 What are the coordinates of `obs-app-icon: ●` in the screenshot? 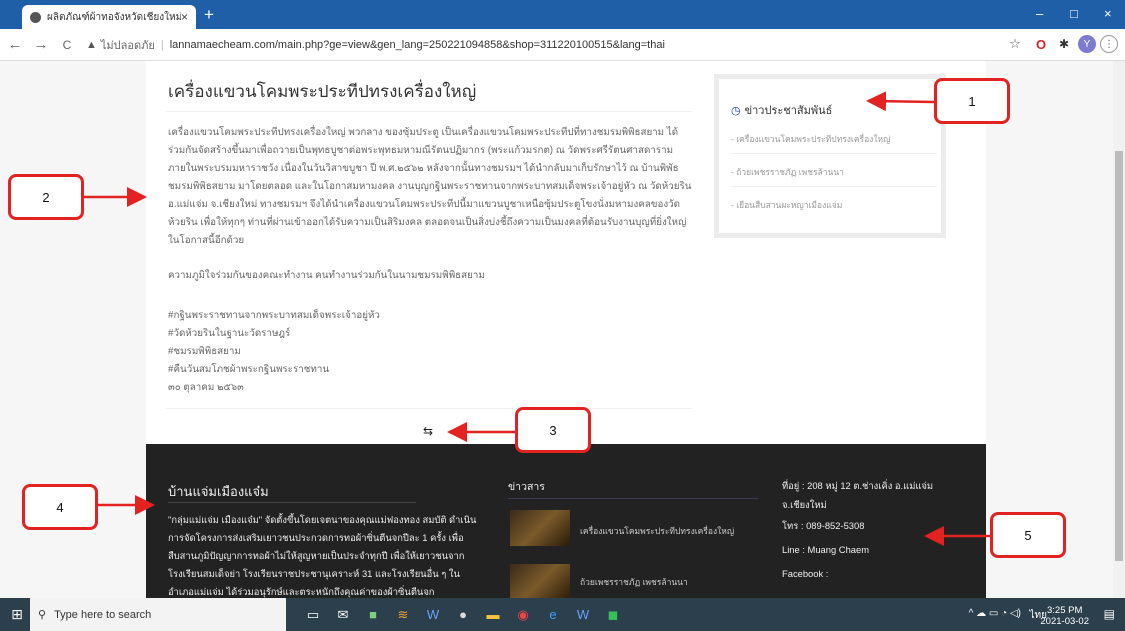 It's located at (463, 614).